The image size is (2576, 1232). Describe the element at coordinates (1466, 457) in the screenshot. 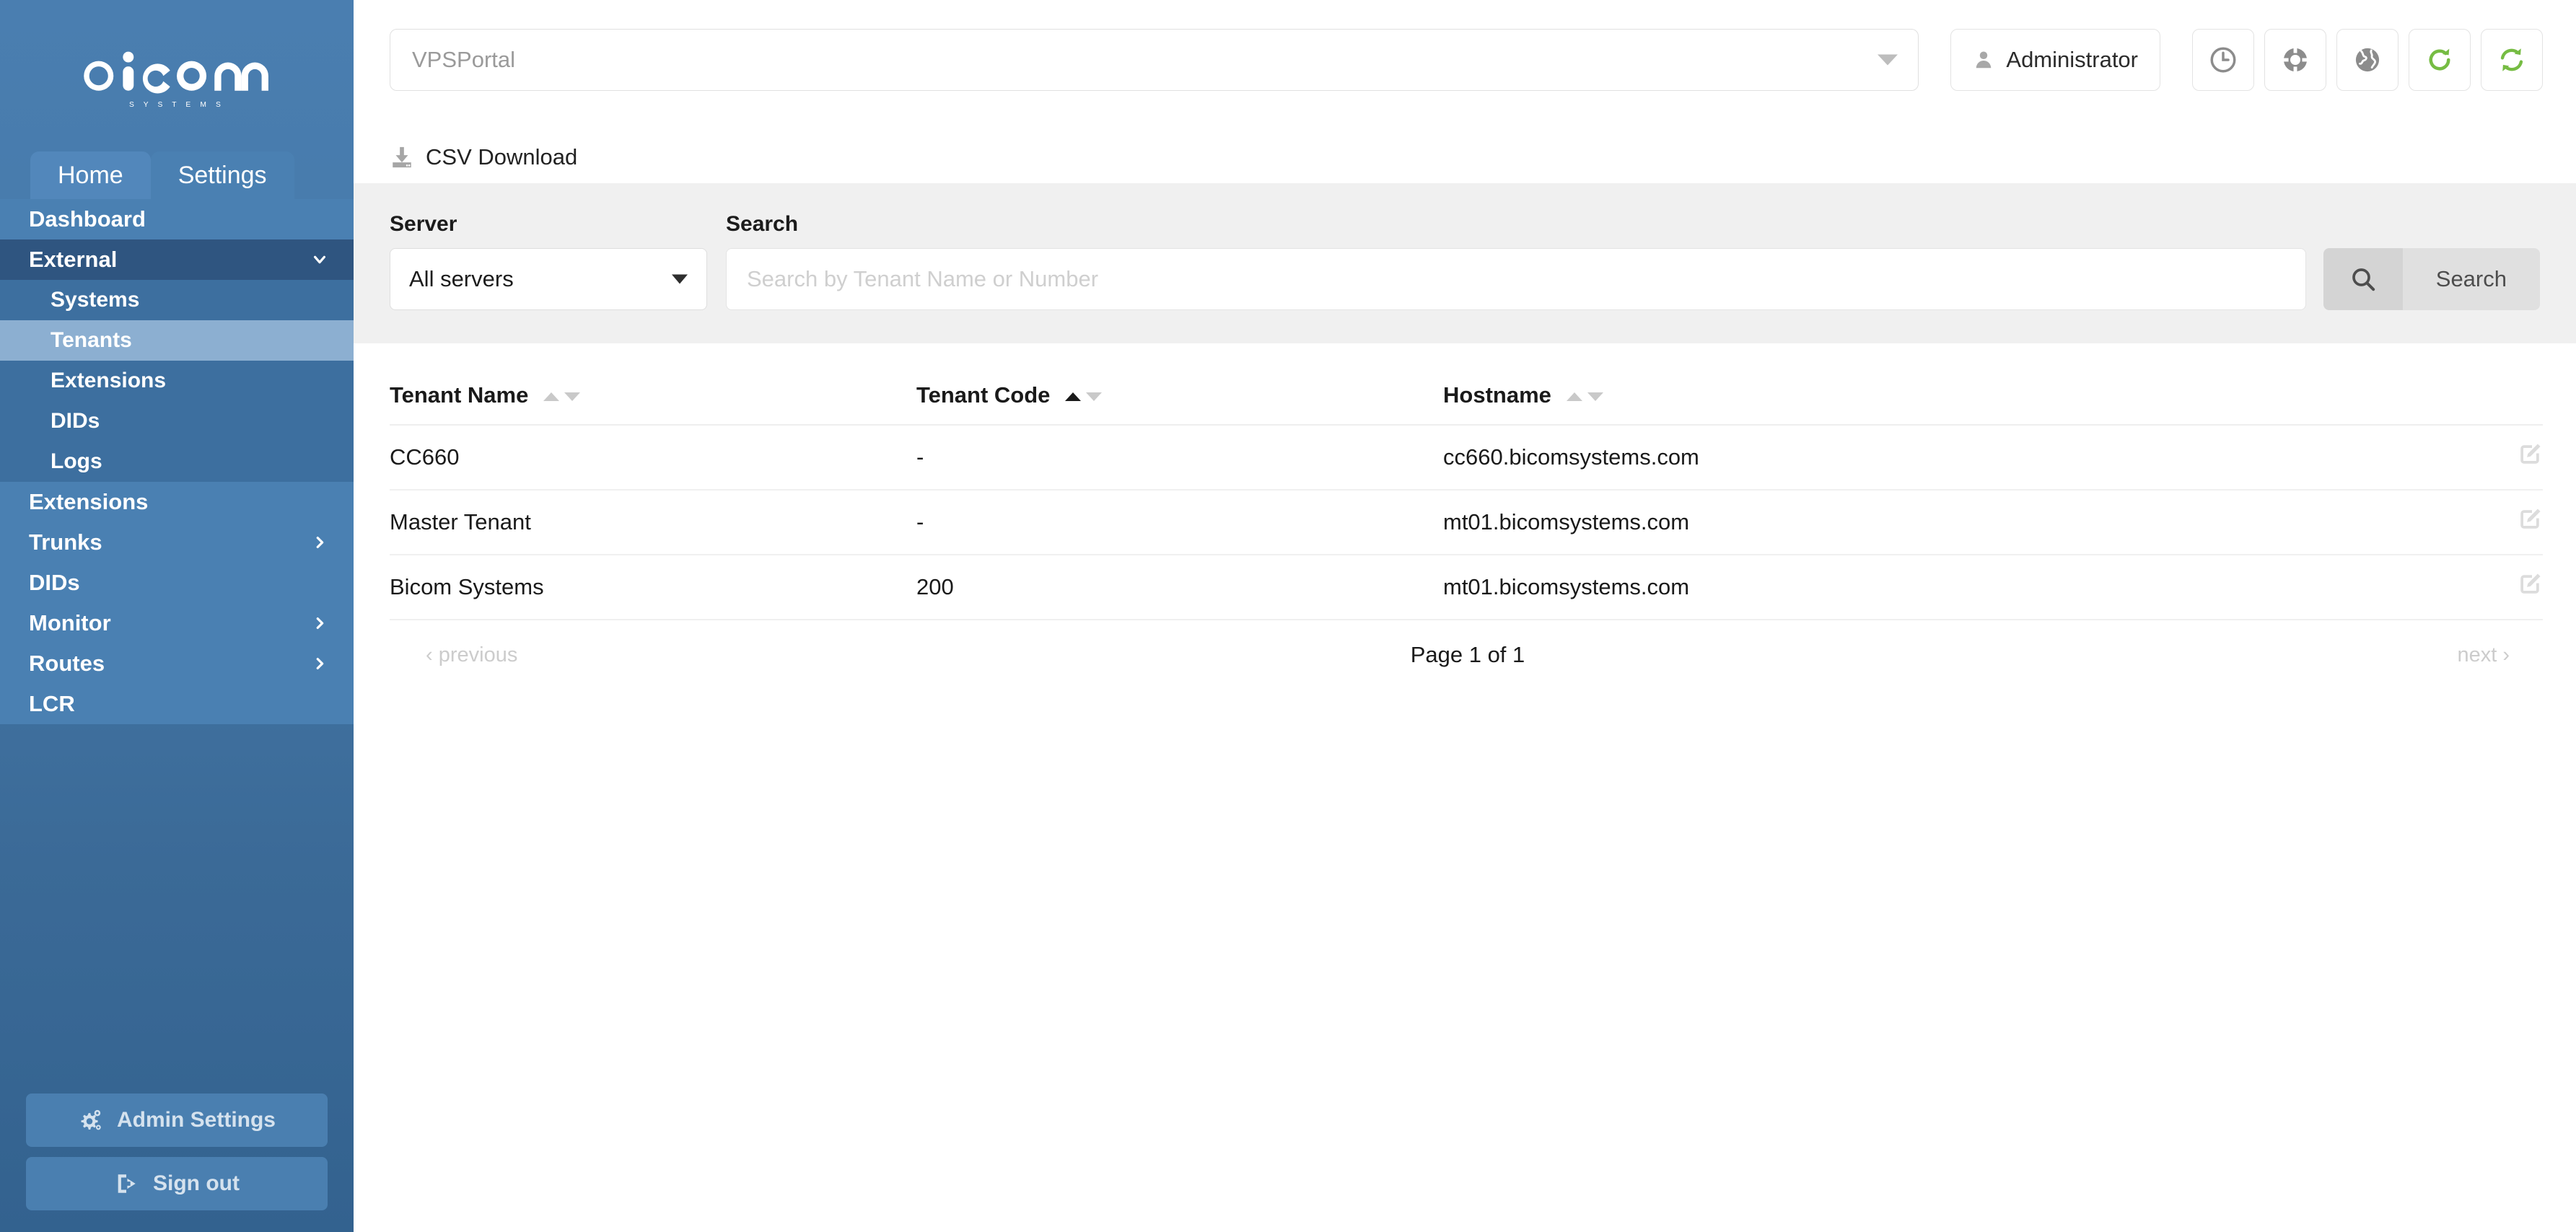

I see `table-row: CC660 - cc660.bicomsystems.com` at that location.